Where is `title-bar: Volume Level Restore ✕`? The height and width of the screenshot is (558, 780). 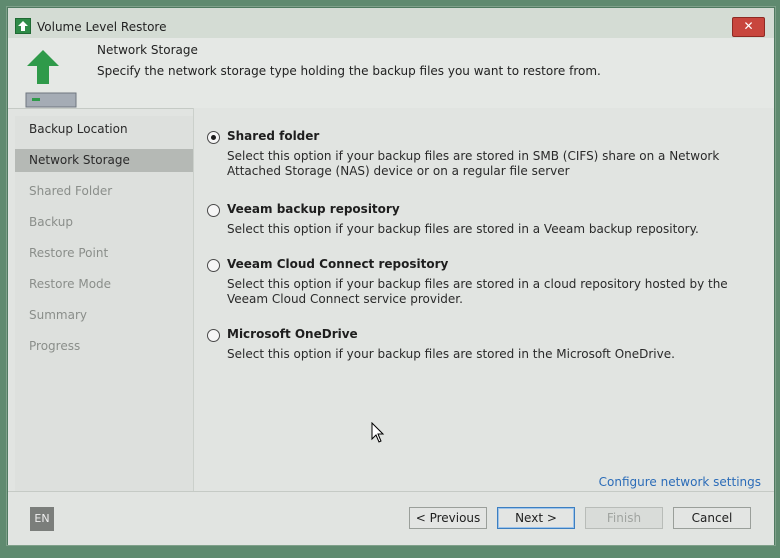 title-bar: Volume Level Restore ✕ is located at coordinates (391, 23).